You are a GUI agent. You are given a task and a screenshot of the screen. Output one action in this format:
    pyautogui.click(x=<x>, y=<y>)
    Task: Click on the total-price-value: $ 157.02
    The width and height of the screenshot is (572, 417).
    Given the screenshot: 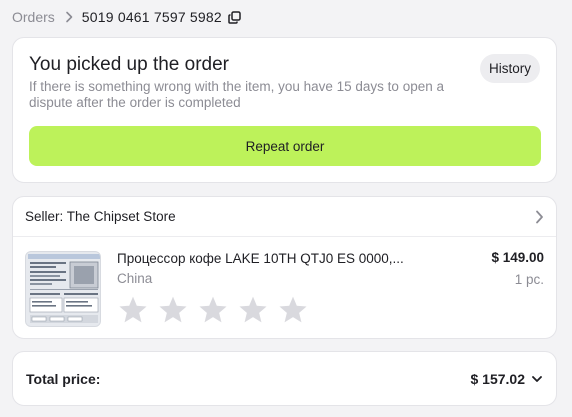 What is the action you would take?
    pyautogui.click(x=498, y=378)
    